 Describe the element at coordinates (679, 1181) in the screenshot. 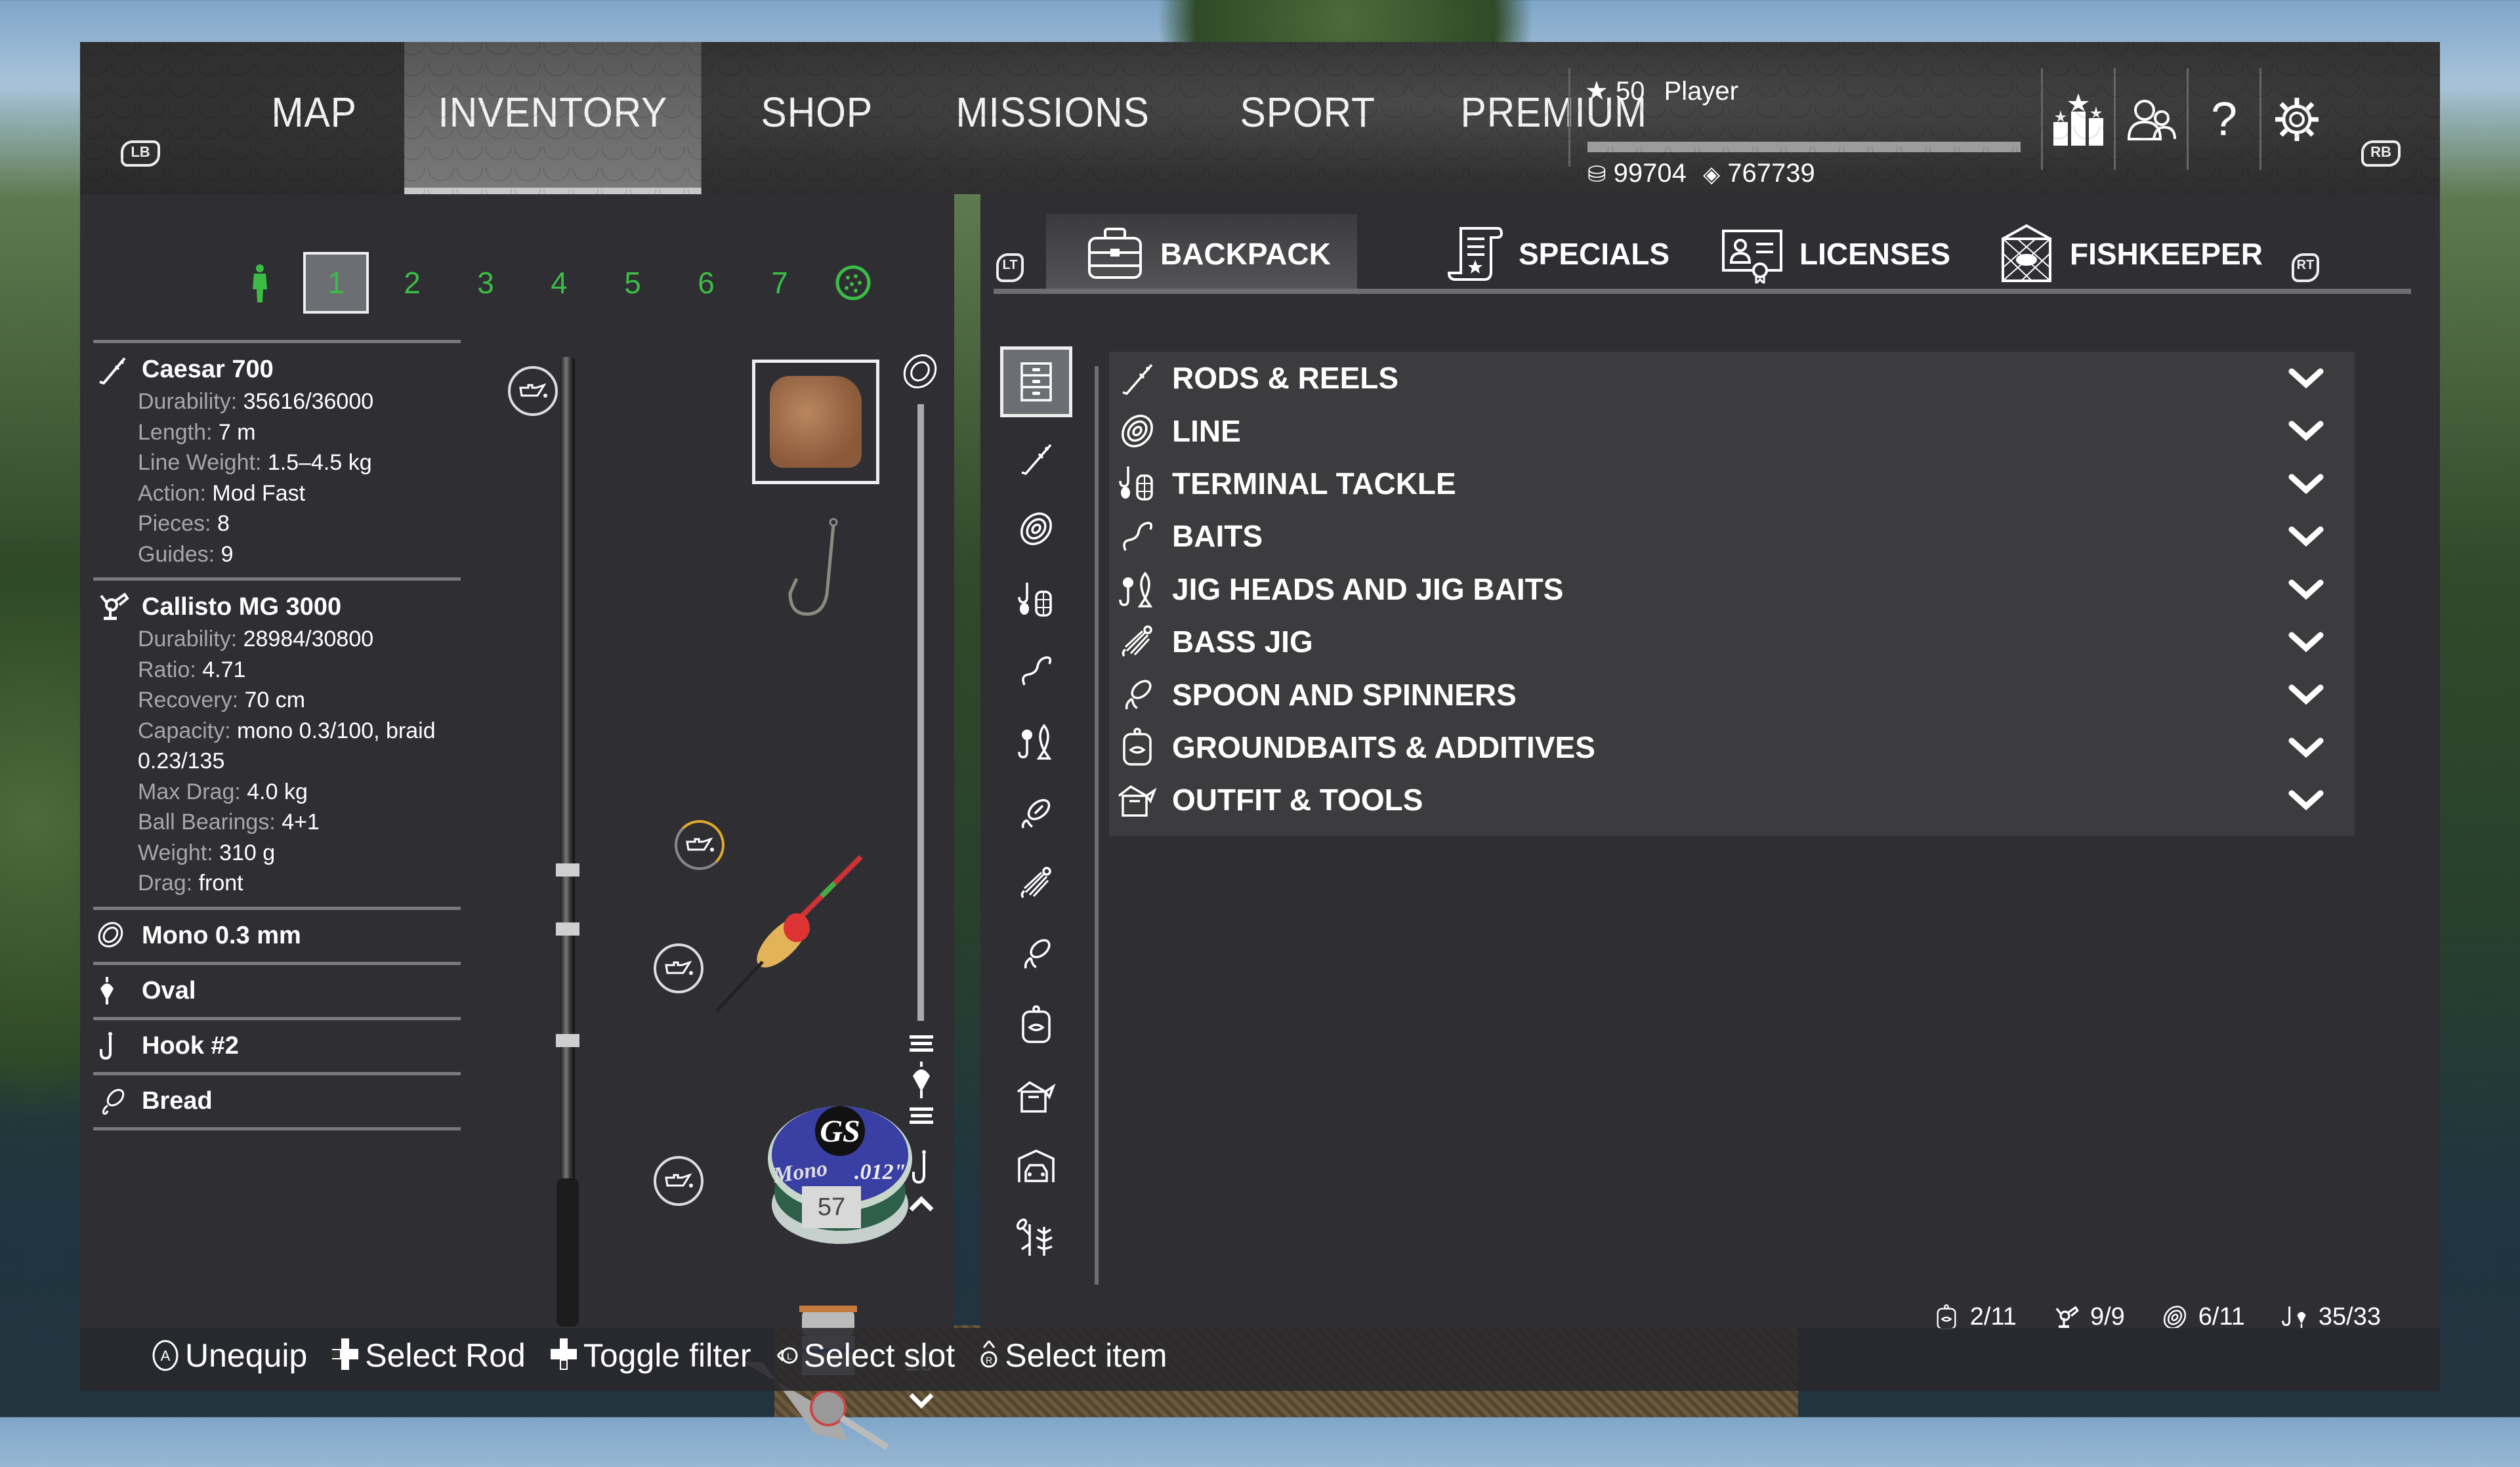

I see `reel-maintenance-button` at that location.